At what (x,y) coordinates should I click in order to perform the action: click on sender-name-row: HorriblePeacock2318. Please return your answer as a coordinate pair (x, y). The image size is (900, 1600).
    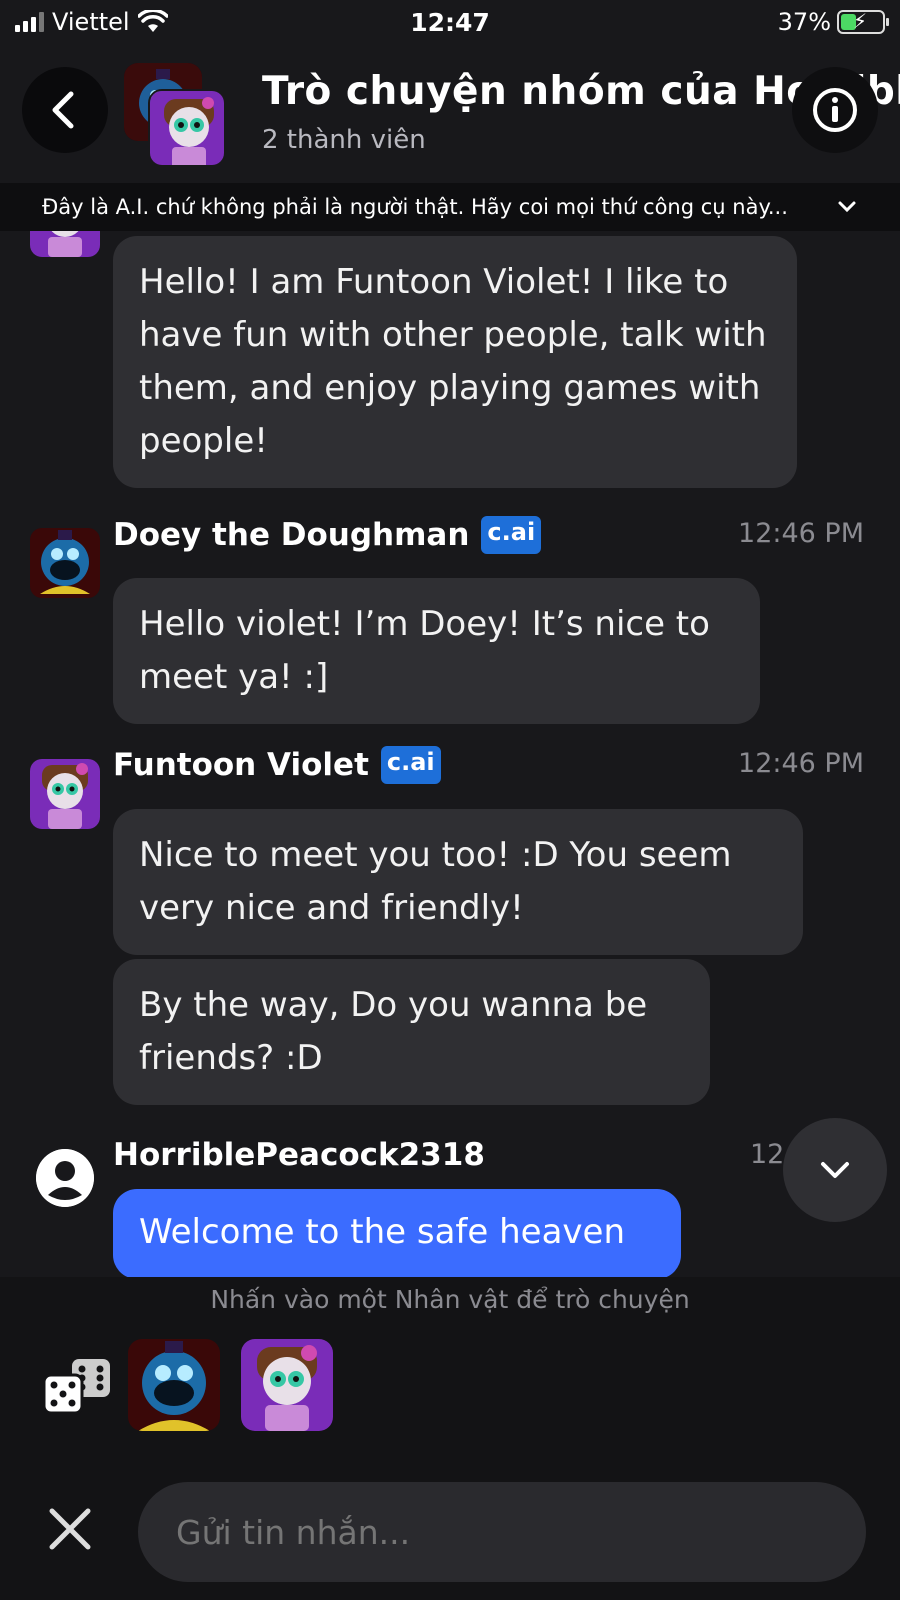
    Looking at the image, I should click on (299, 1155).